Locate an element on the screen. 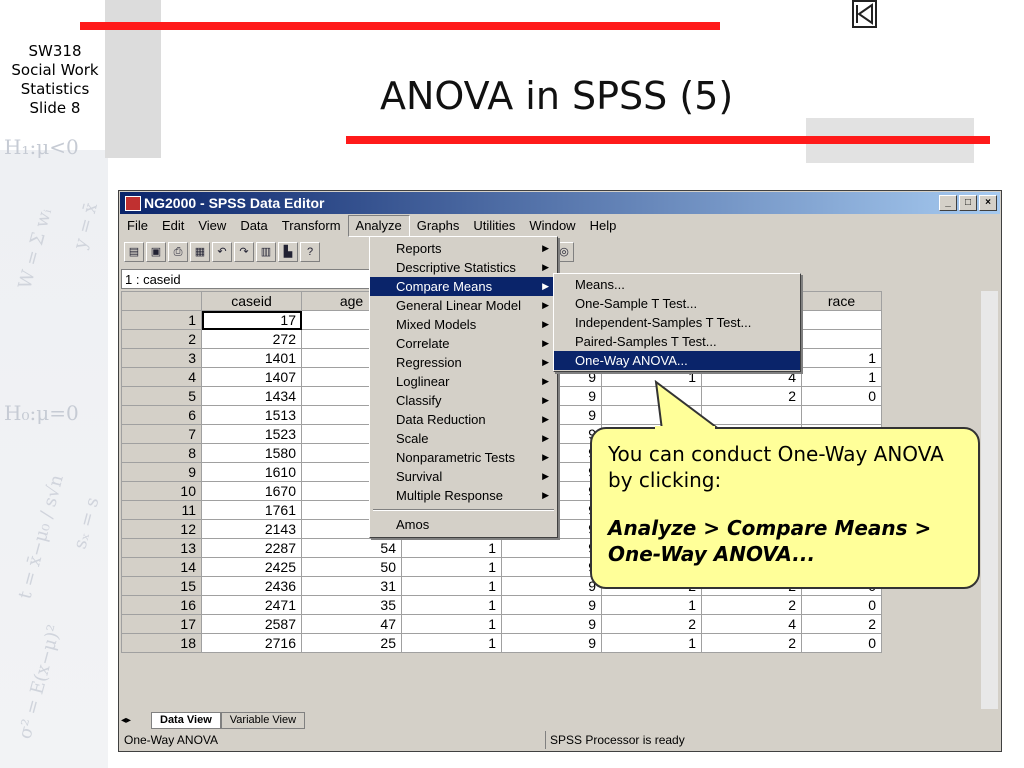 The image size is (1024, 768). undo-icon: ↶ is located at coordinates (222, 252).